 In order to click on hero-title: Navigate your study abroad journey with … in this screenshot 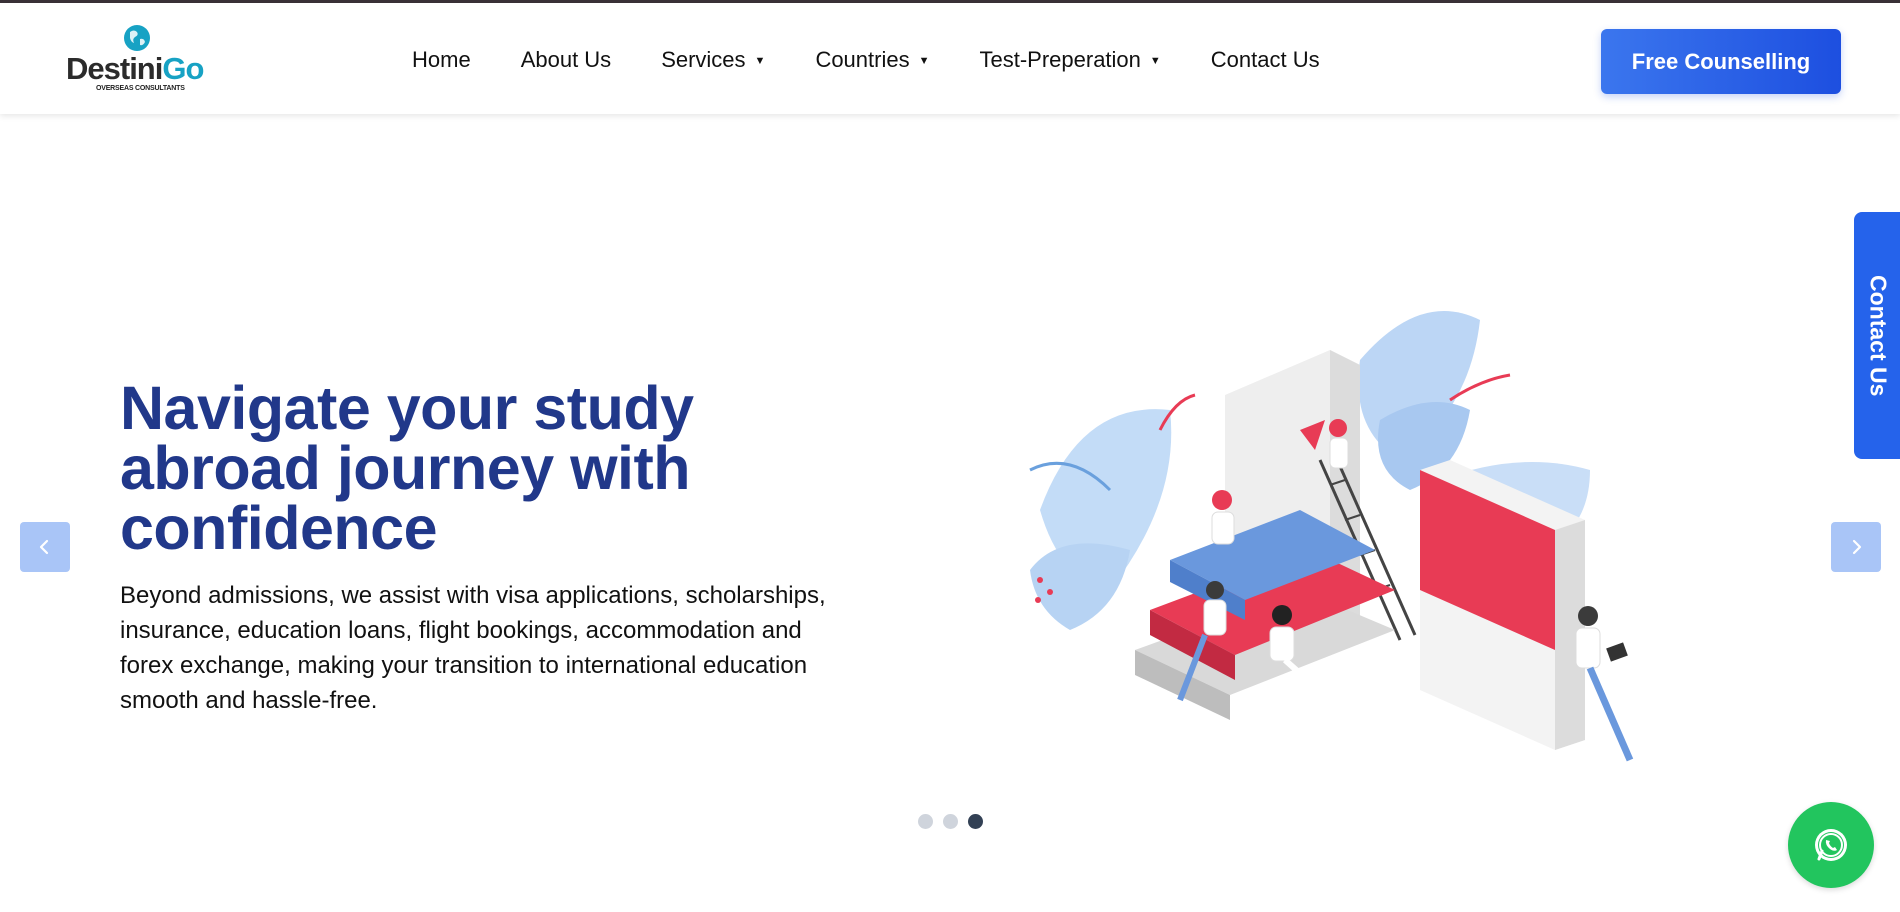, I will do `click(407, 468)`.